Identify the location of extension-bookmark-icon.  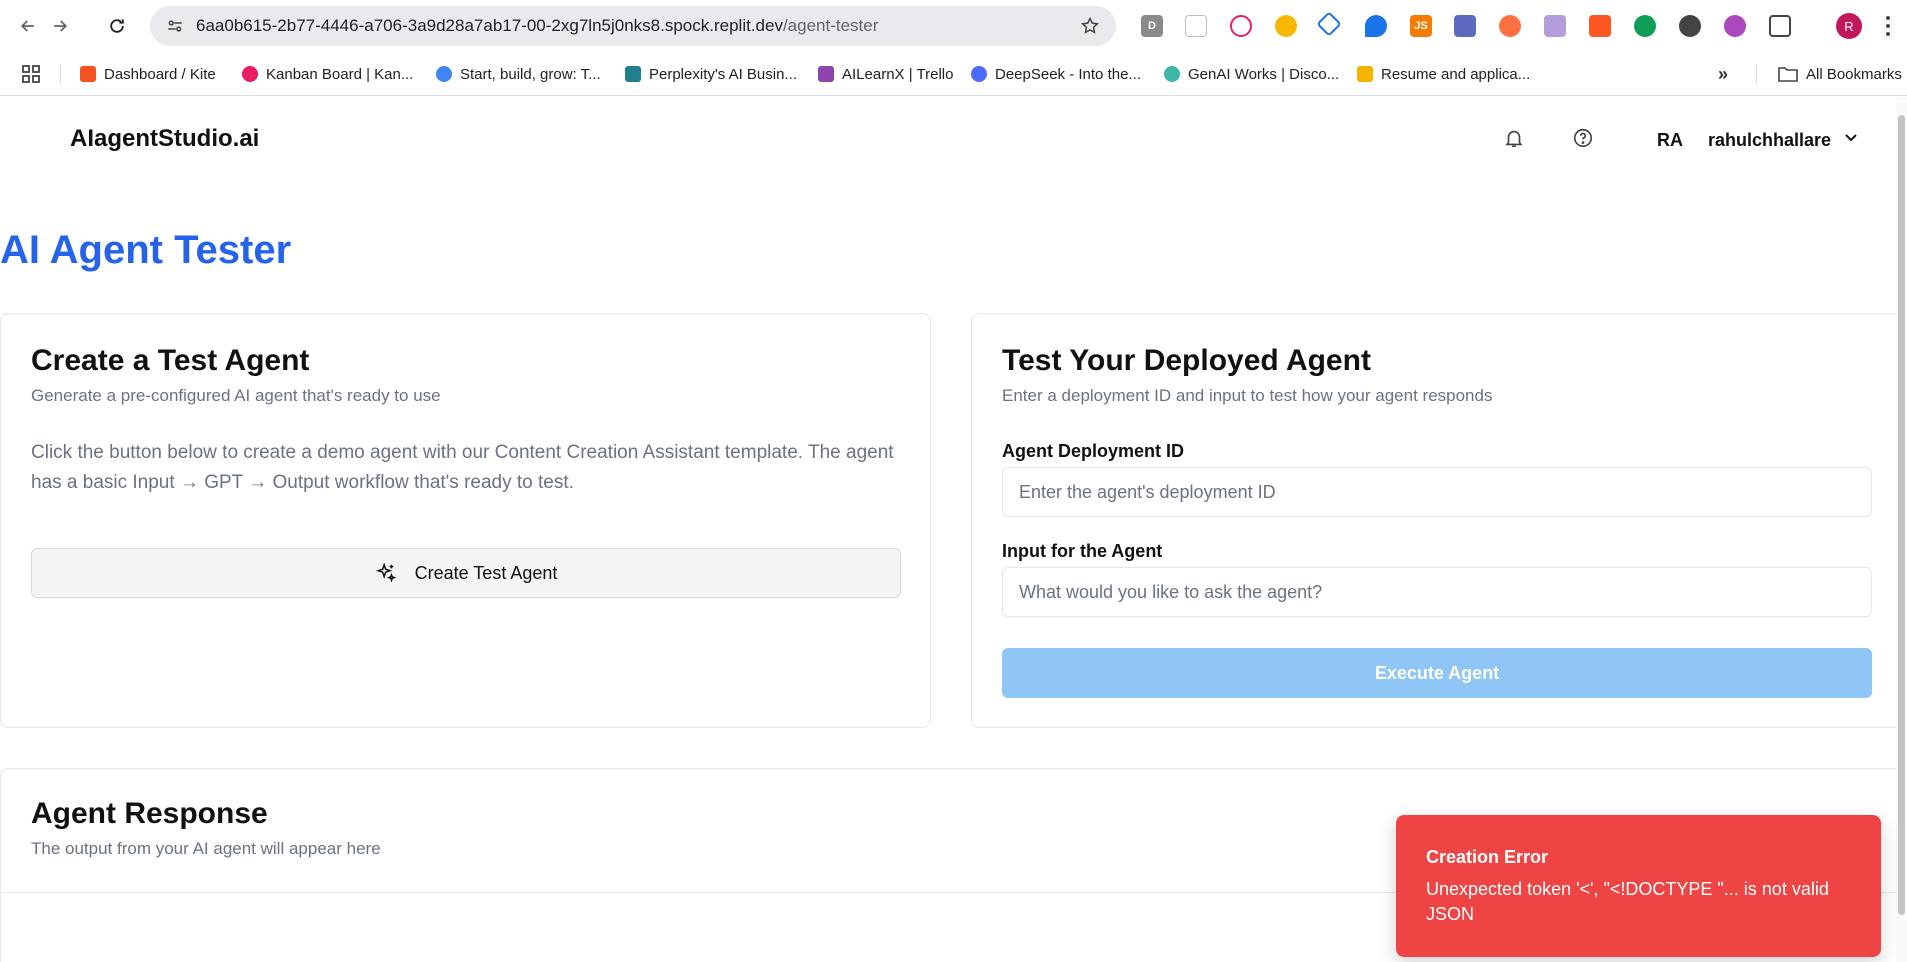
(1600, 26).